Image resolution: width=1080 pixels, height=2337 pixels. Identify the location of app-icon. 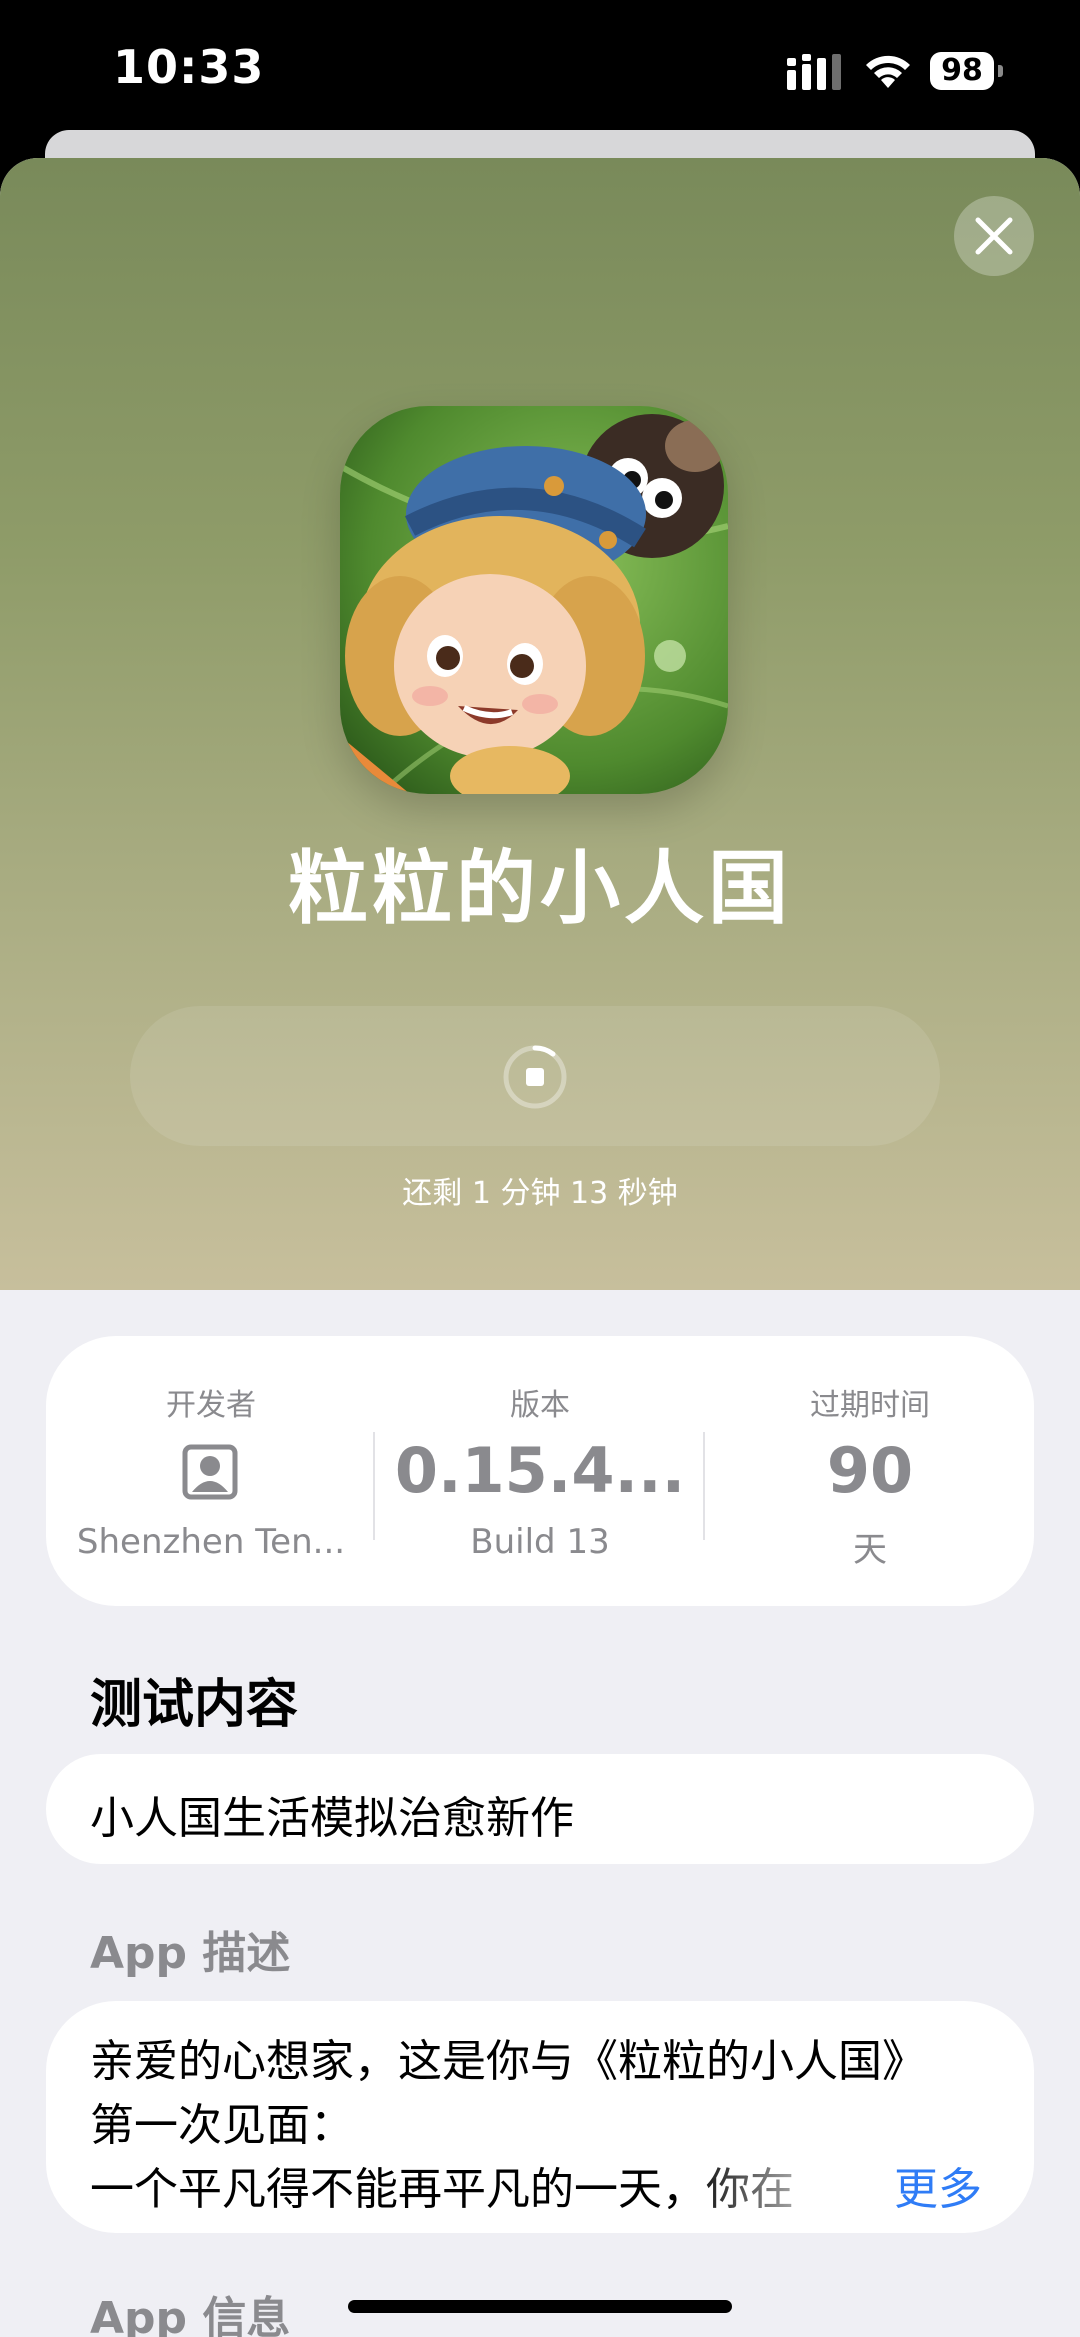
(534, 600).